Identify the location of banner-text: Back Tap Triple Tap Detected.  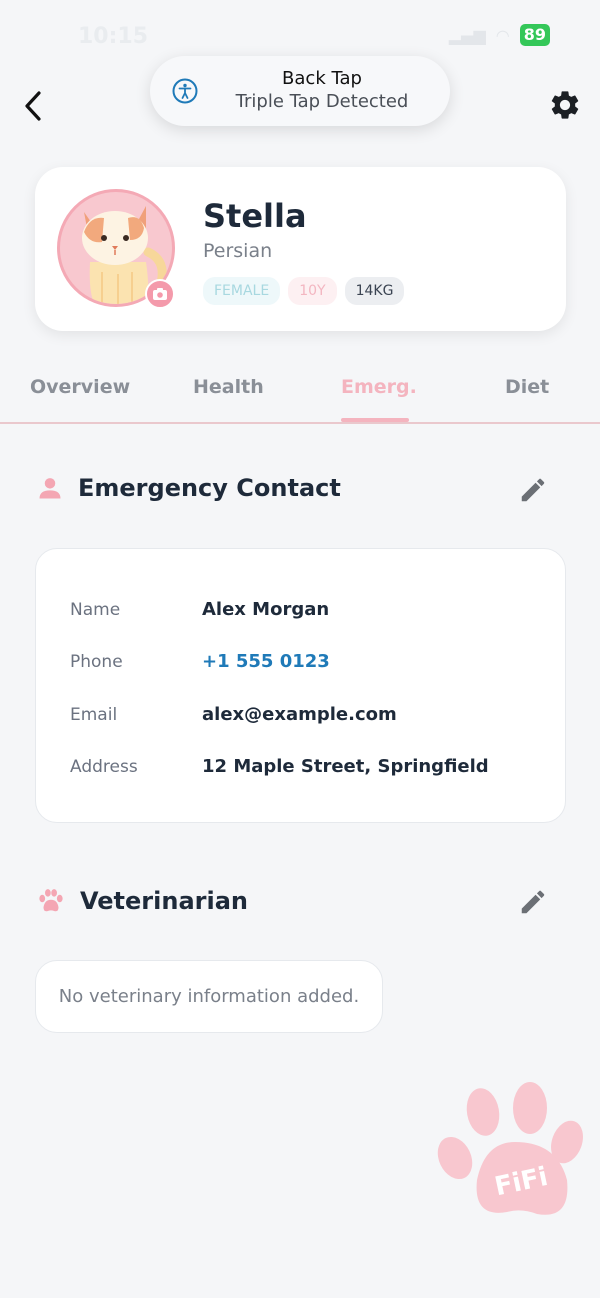
(322, 91).